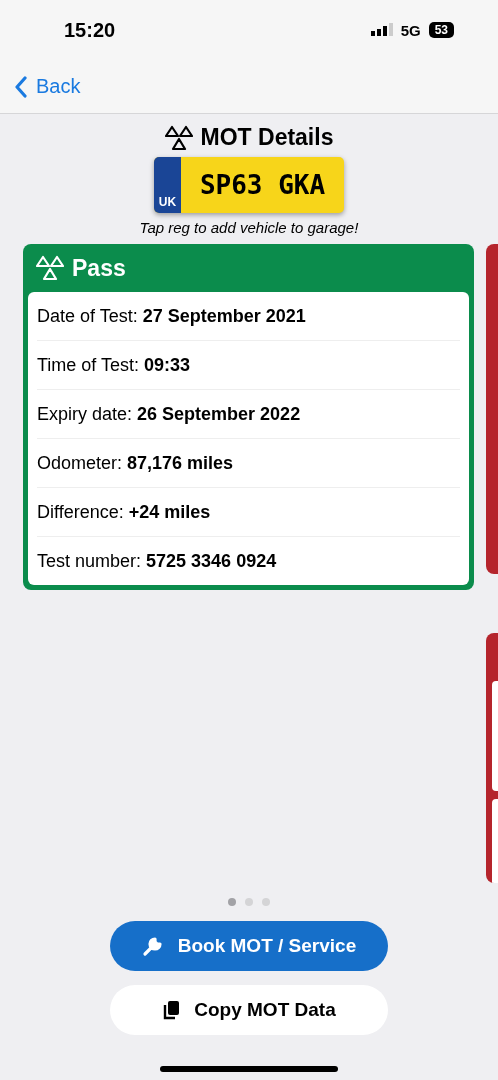 This screenshot has height=1080, width=498. Describe the element at coordinates (90, 30) in the screenshot. I see `status-time: 15:20` at that location.